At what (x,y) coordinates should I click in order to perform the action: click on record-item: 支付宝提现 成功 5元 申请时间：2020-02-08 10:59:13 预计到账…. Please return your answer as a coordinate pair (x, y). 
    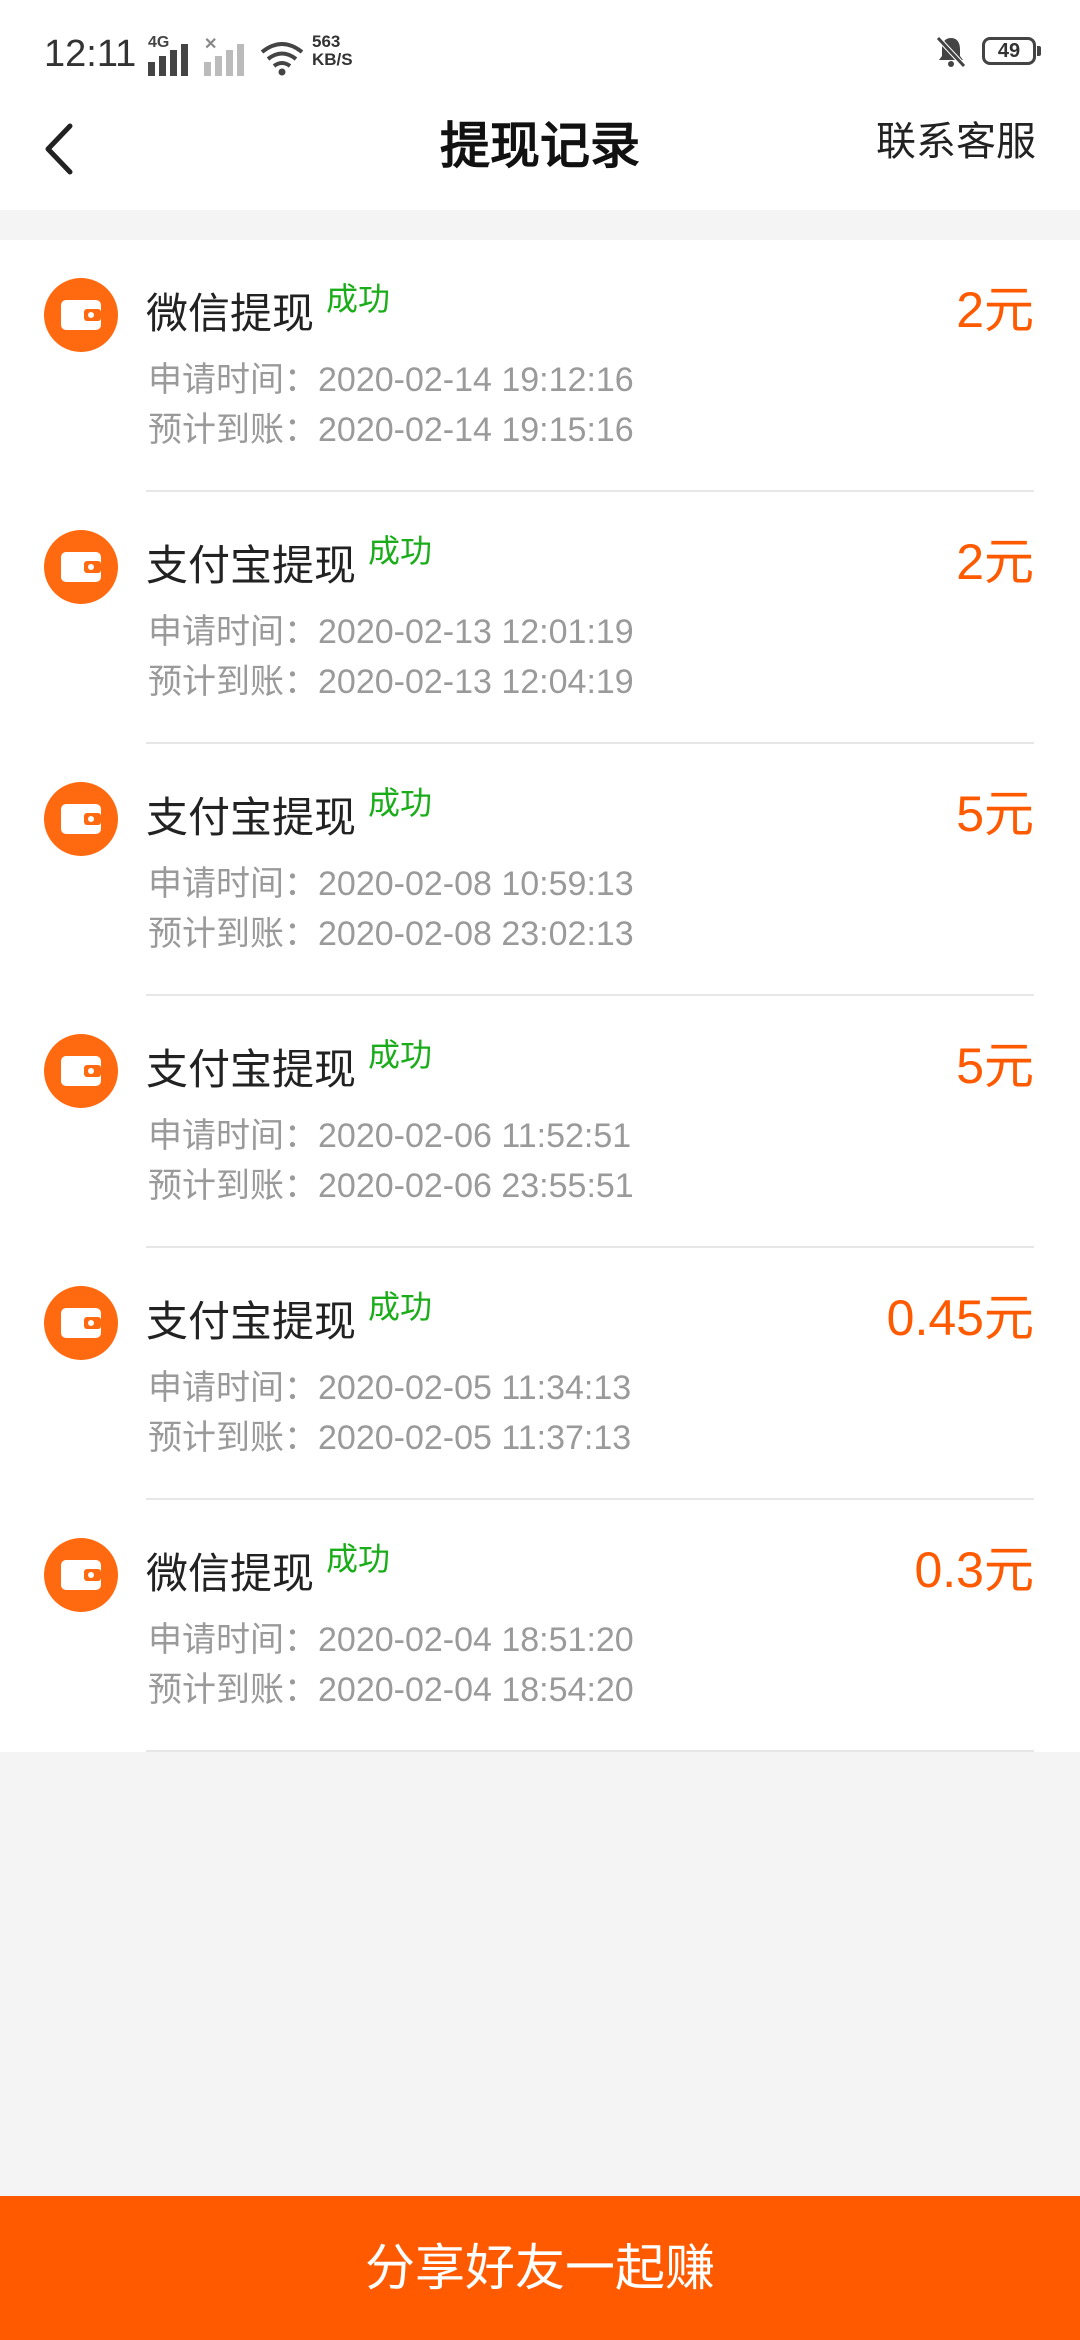
    Looking at the image, I should click on (540, 870).